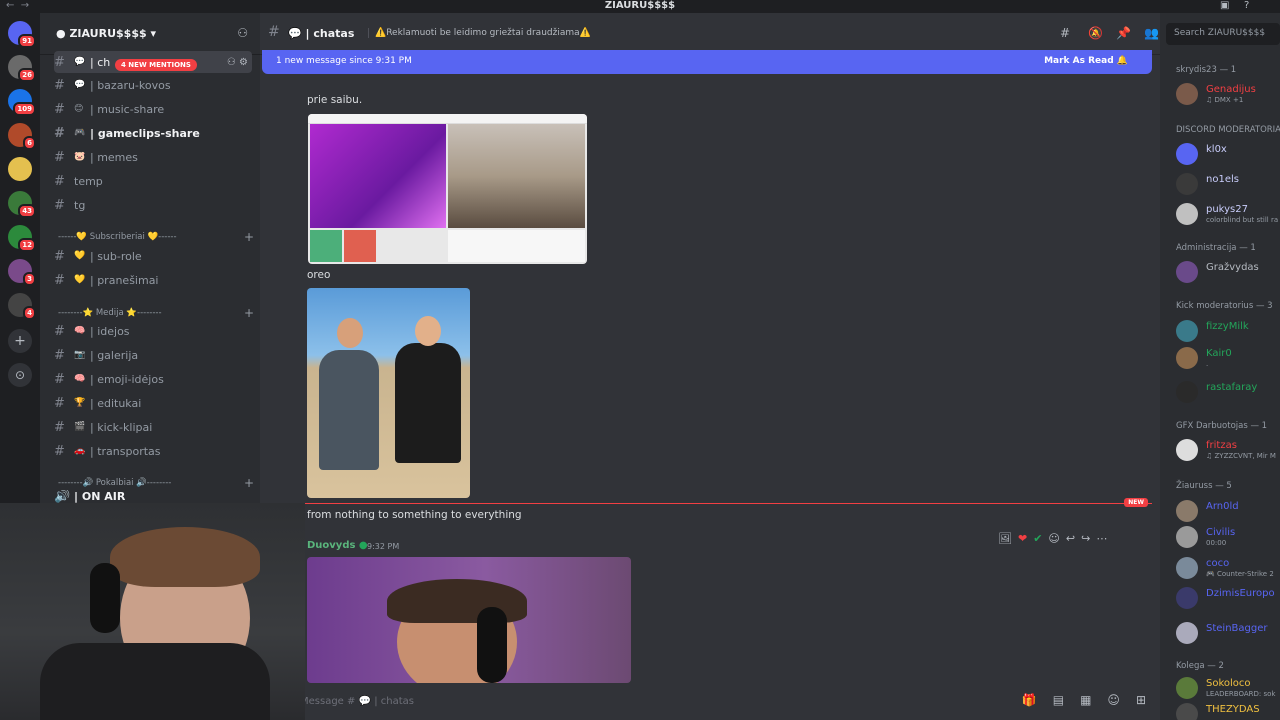 The height and width of the screenshot is (720, 1280). I want to click on add-member-icon: ⚇, so click(242, 33).